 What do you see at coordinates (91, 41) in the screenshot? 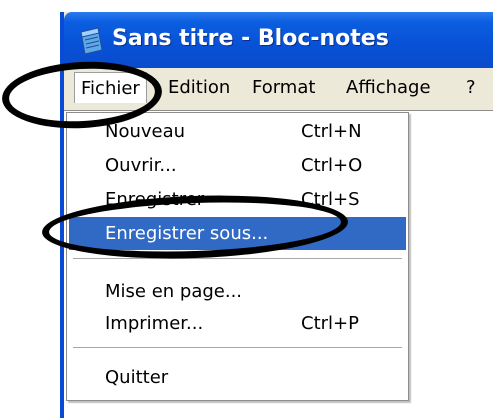
I see `notepad-icon` at bounding box center [91, 41].